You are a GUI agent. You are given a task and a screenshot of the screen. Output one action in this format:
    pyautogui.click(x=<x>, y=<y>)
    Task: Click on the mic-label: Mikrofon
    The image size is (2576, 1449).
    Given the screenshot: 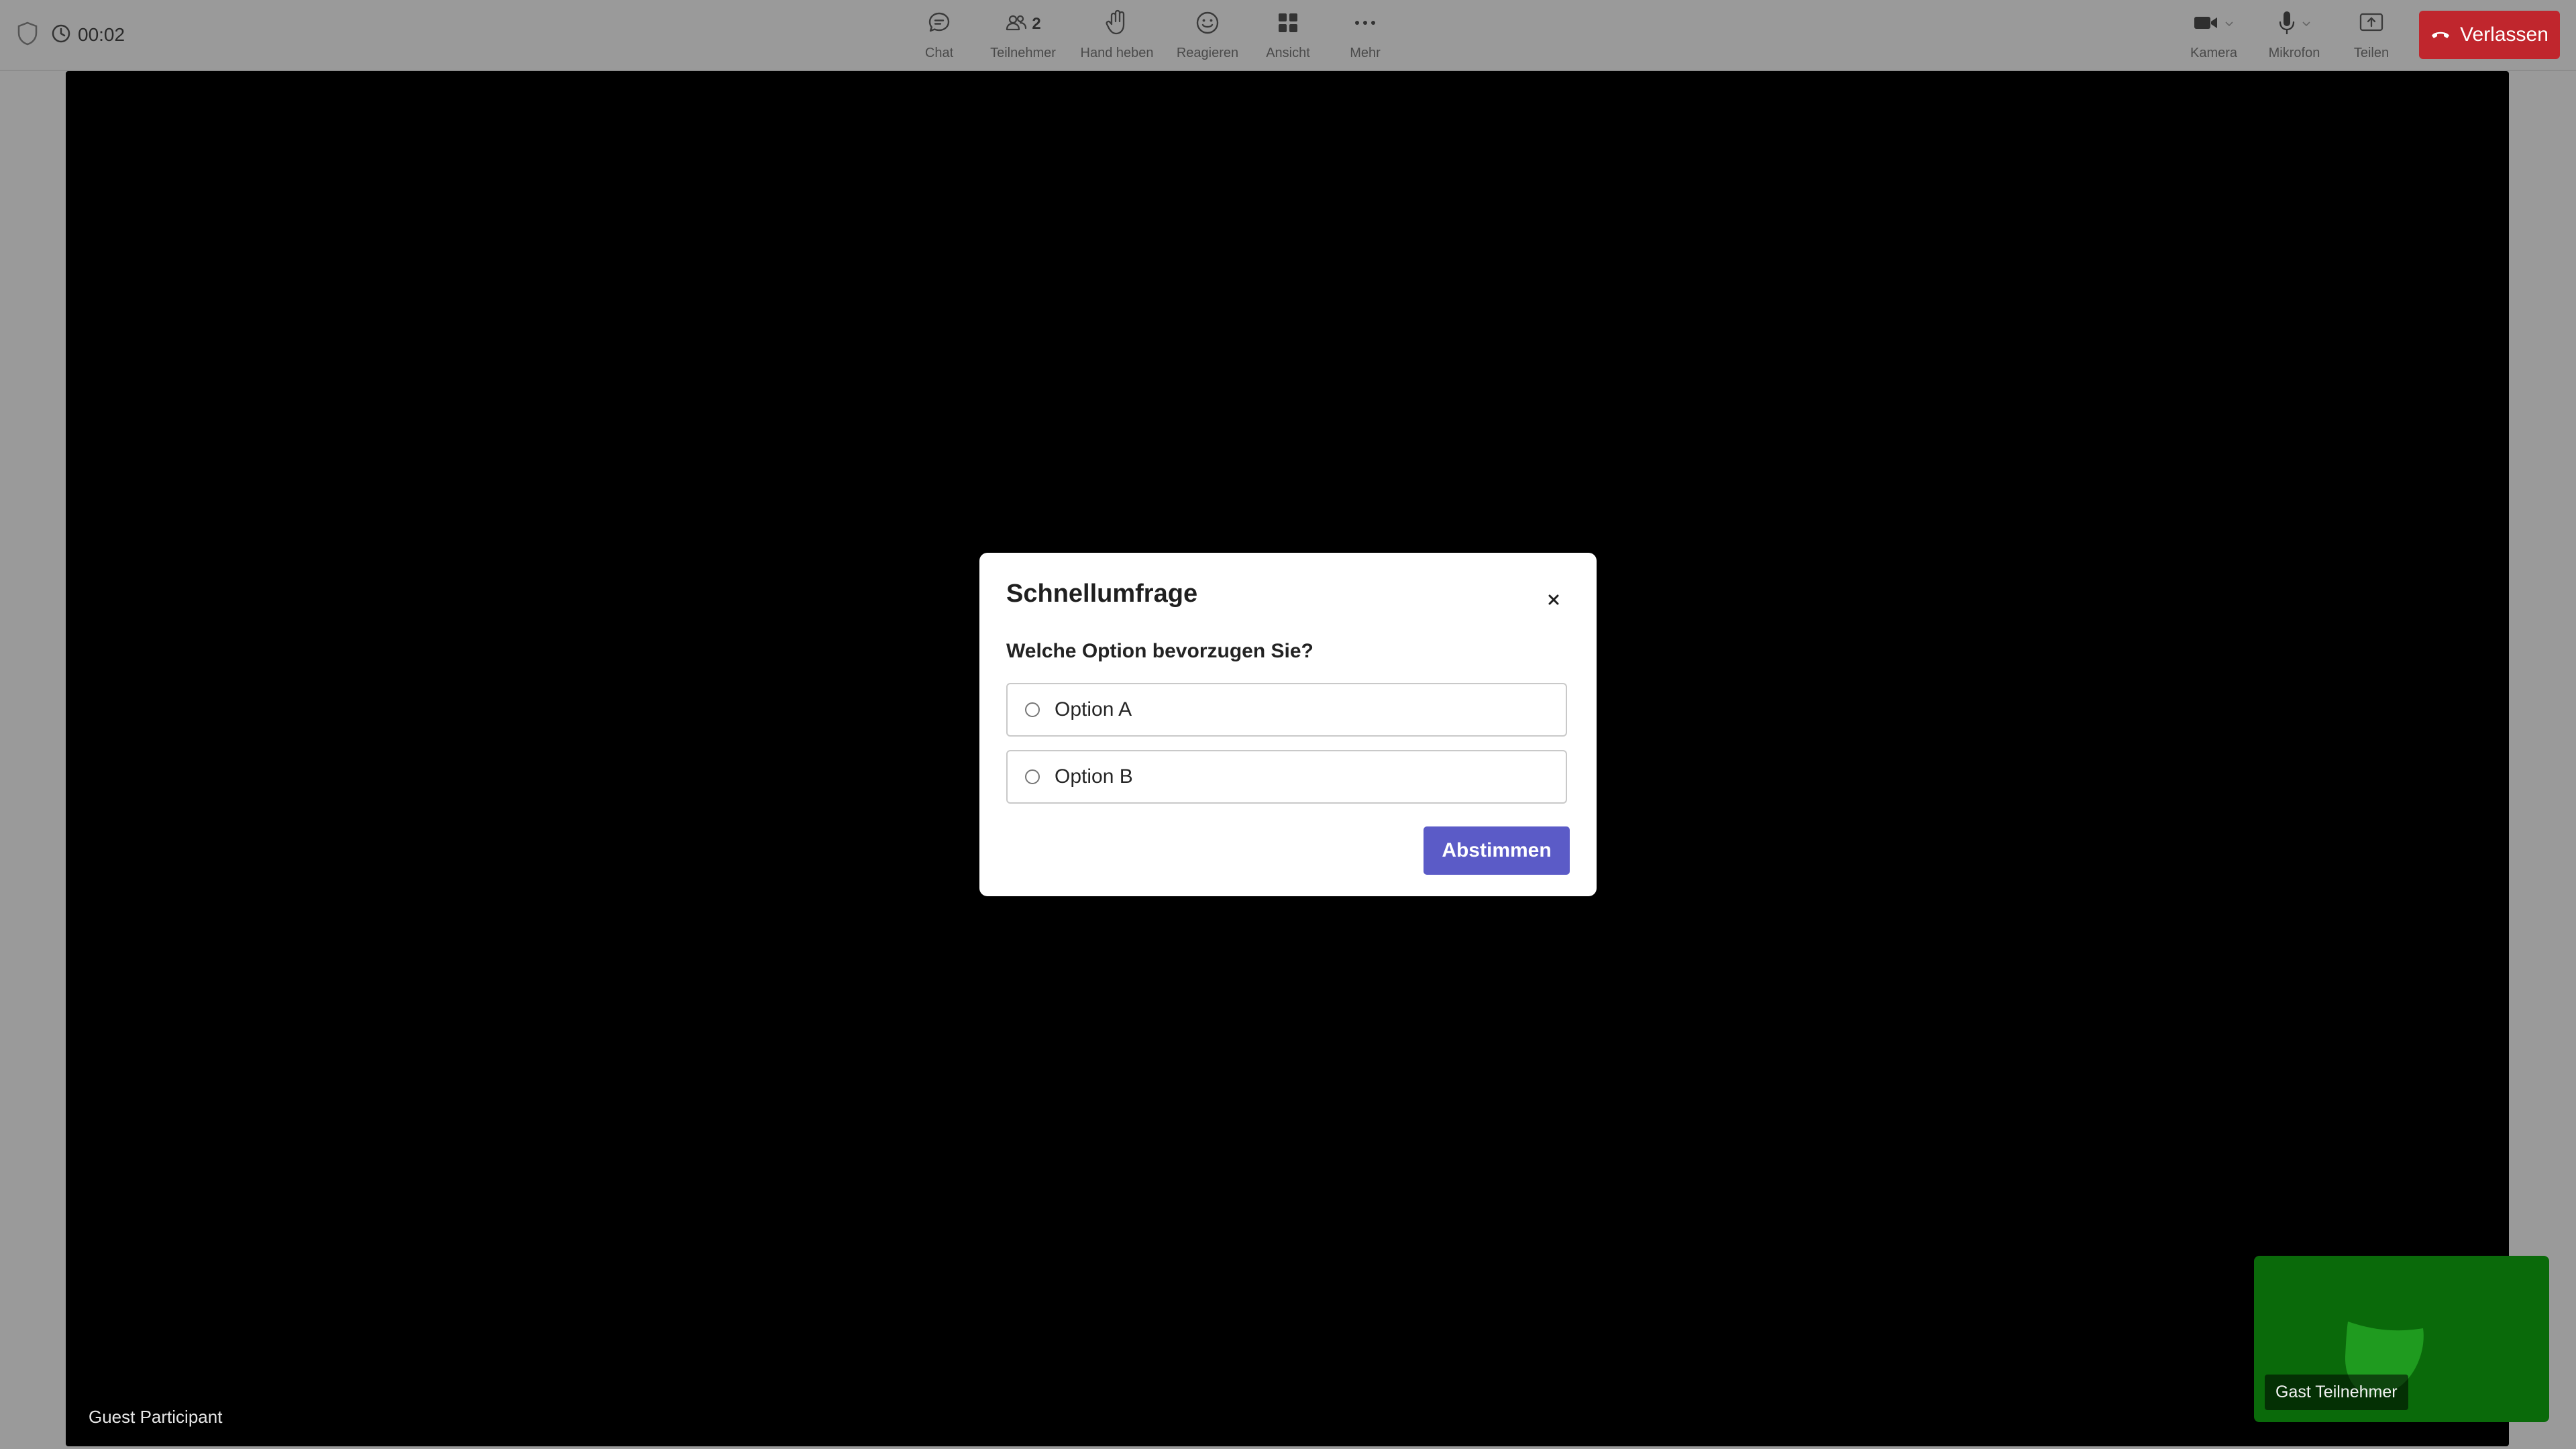 What is the action you would take?
    pyautogui.click(x=2294, y=53)
    